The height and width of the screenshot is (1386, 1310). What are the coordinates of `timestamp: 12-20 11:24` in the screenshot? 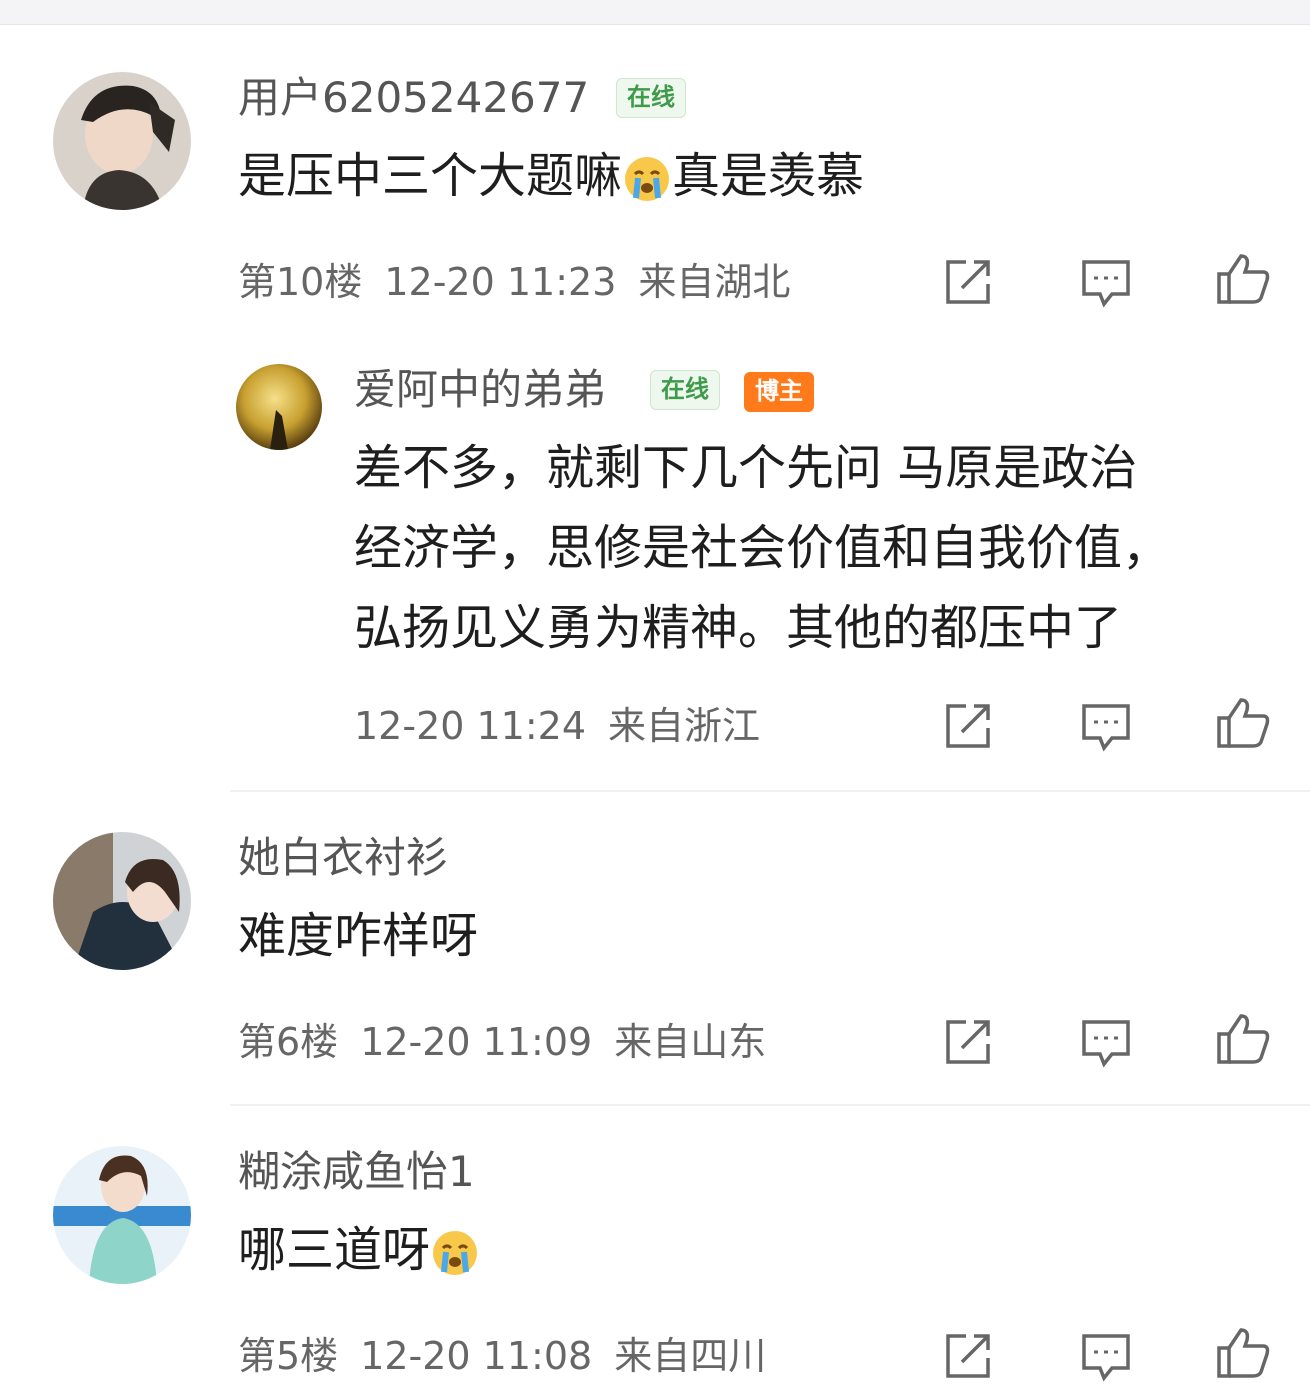 It's located at (470, 726).